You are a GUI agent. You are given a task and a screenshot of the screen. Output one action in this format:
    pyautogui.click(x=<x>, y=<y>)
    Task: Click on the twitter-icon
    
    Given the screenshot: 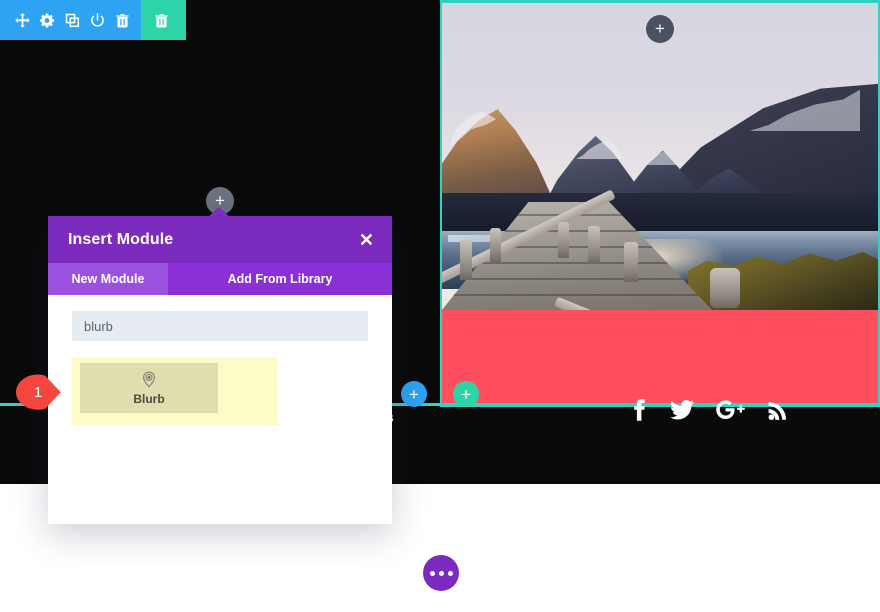 What is the action you would take?
    pyautogui.click(x=682, y=410)
    